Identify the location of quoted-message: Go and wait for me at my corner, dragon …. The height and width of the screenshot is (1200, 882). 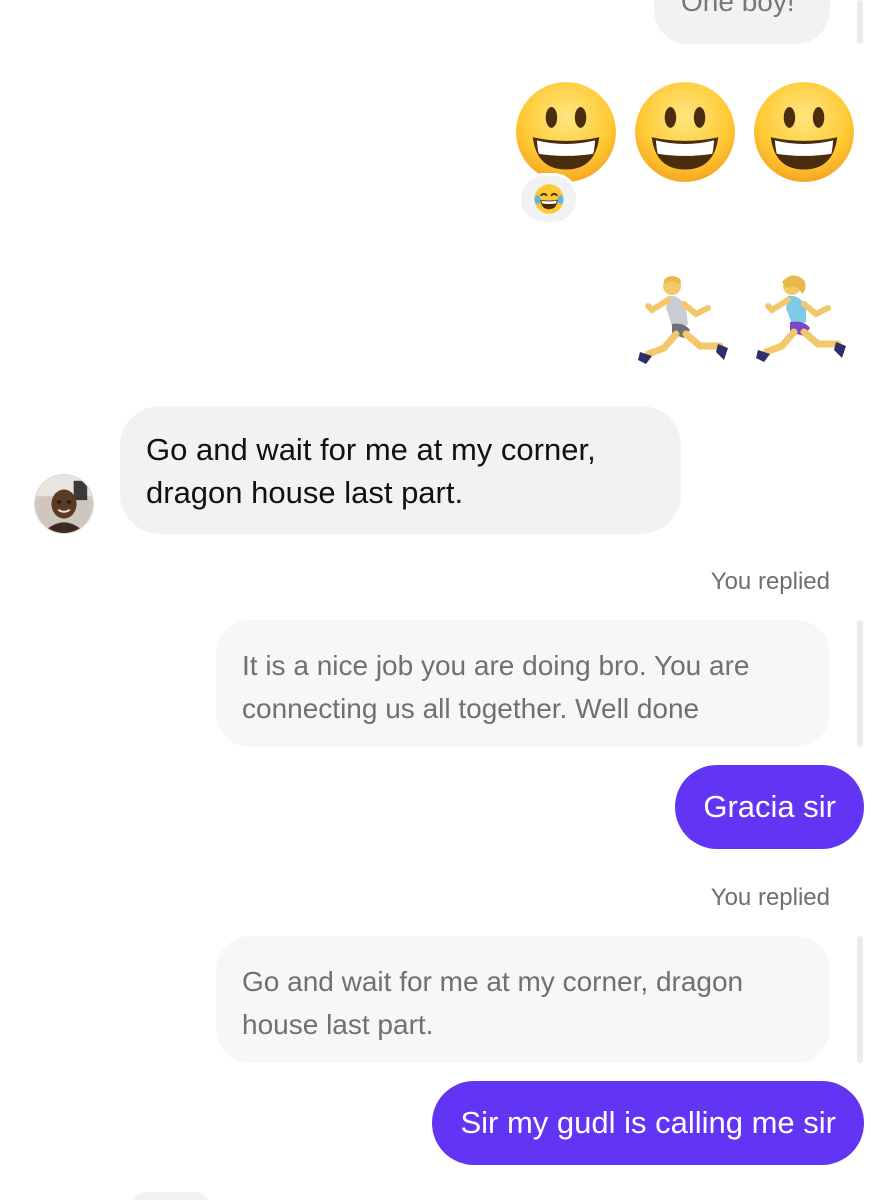
(523, 999).